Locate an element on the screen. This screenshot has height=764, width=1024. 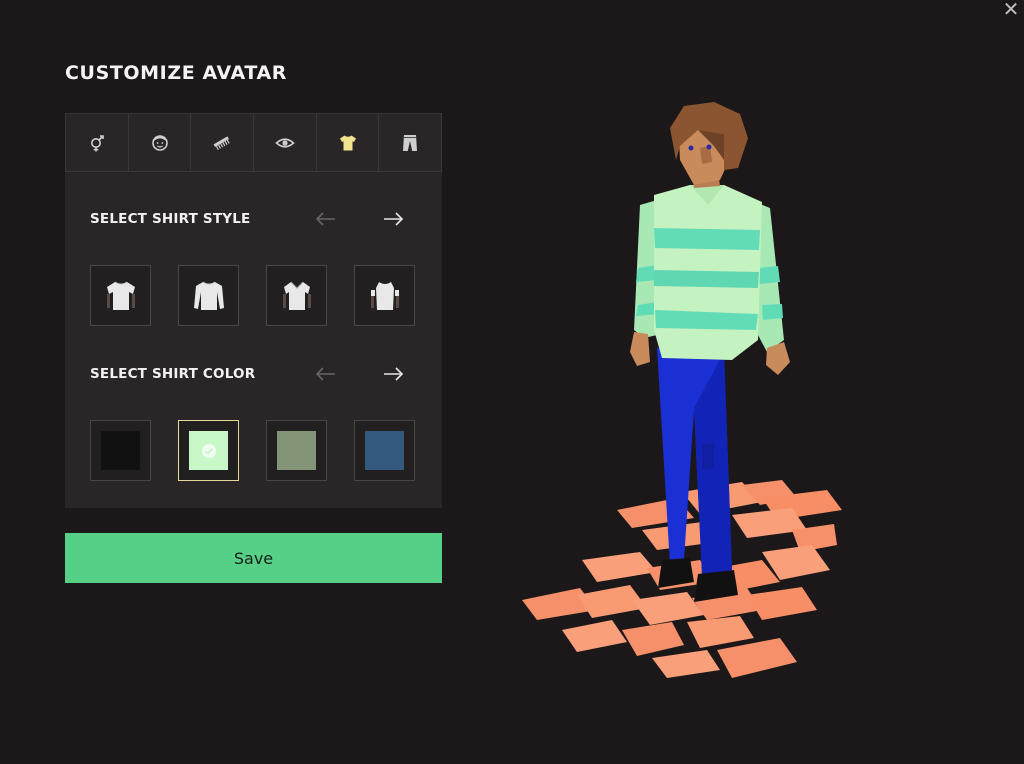
tab-face is located at coordinates (160, 142).